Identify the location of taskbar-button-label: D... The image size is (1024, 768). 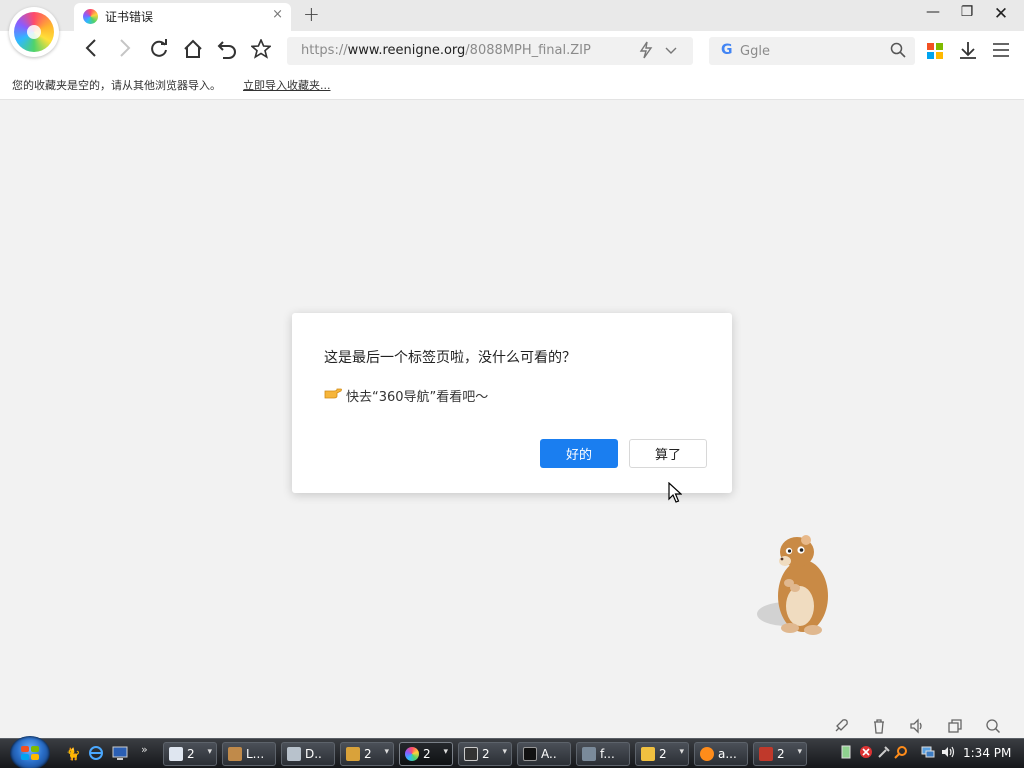
(313, 754).